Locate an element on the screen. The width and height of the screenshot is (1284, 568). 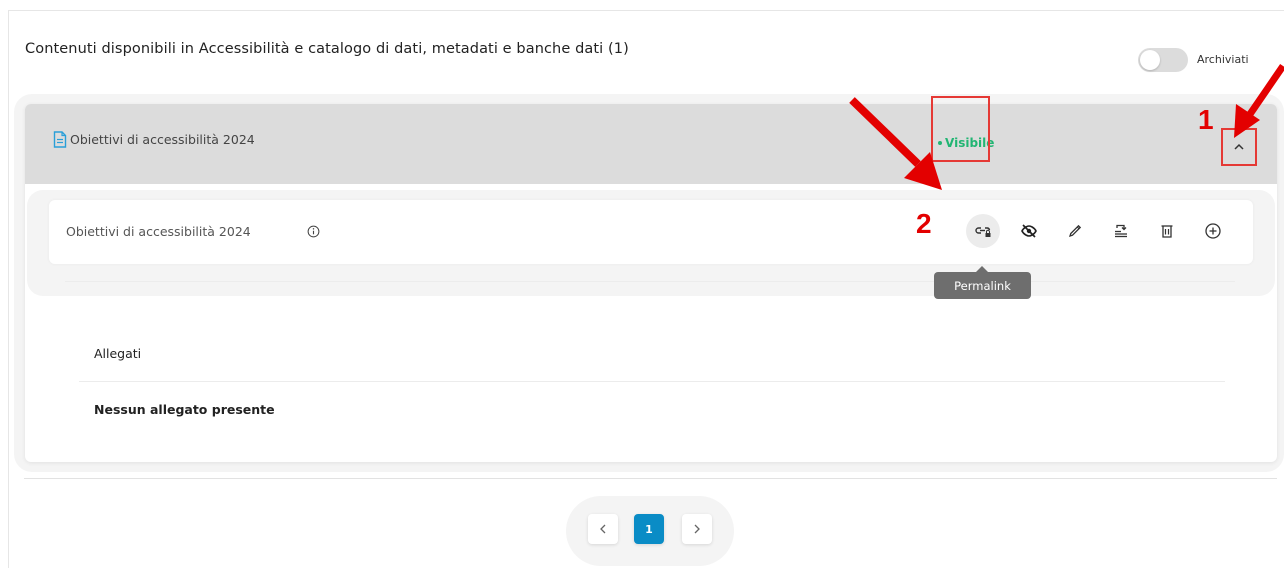
archive-toggle is located at coordinates (1163, 60).